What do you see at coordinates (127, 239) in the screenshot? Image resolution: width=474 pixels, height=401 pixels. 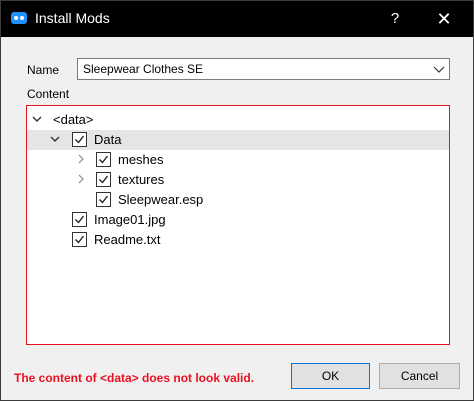 I see `tree-item-label: Readme.txt` at bounding box center [127, 239].